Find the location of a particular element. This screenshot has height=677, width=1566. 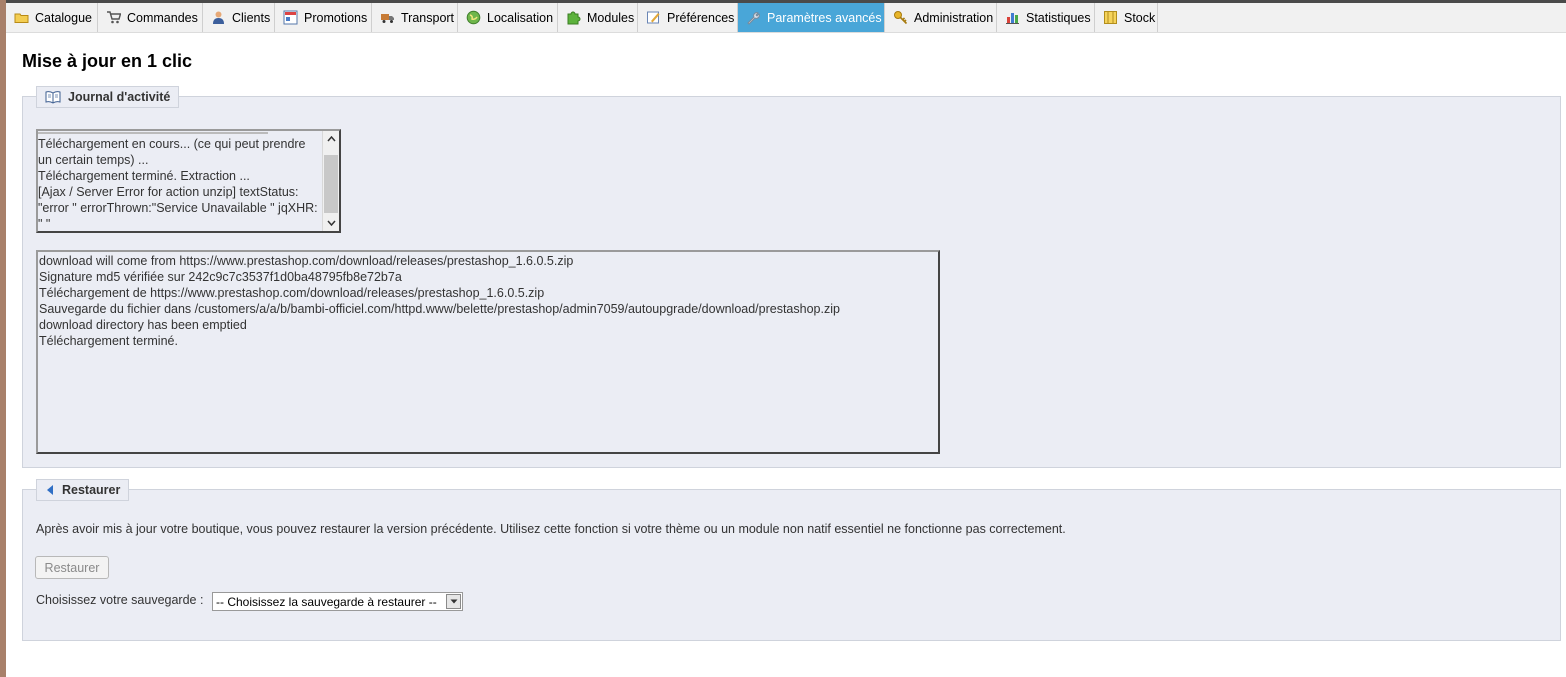

tab-administration: Administration is located at coordinates (941, 17).